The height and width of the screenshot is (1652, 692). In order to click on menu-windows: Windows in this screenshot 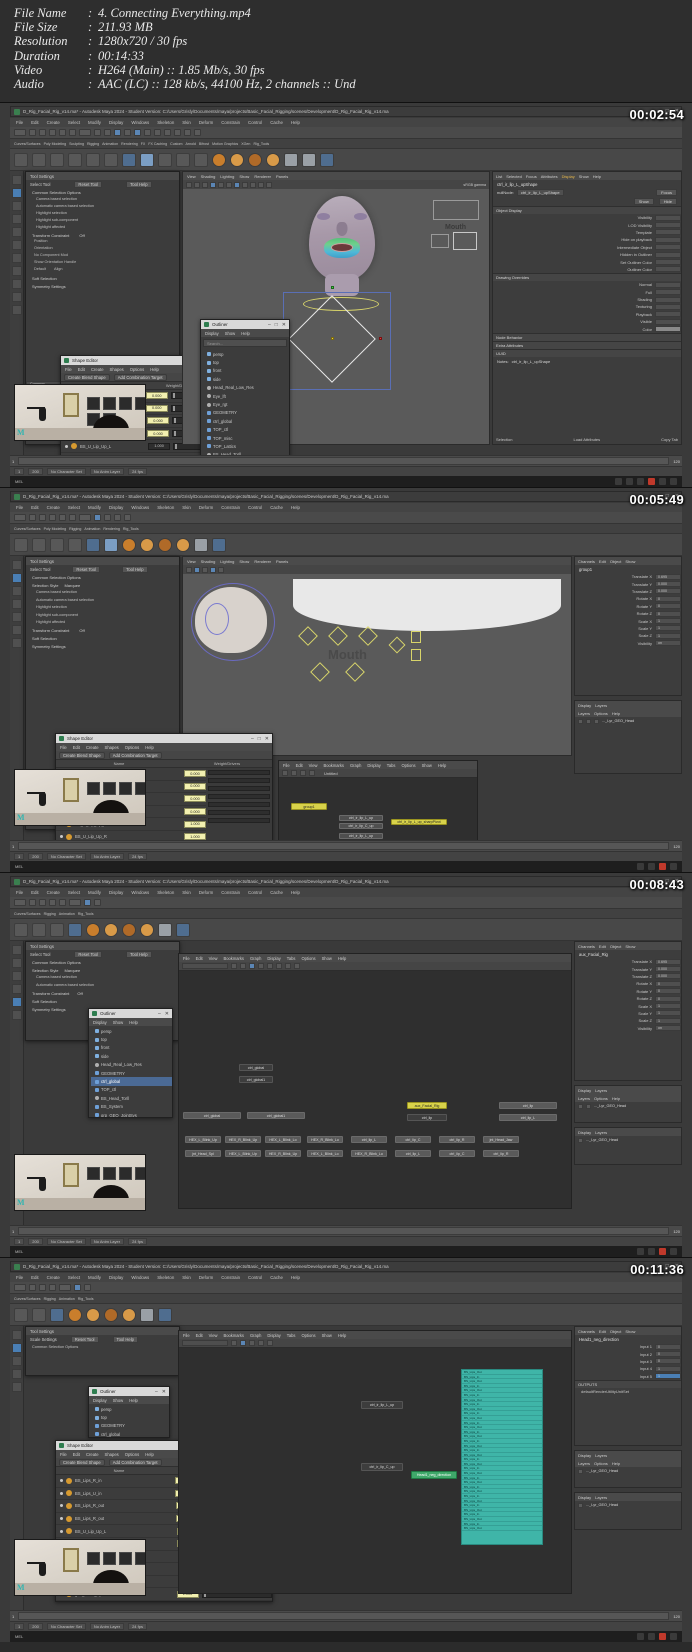, I will do `click(140, 892)`.